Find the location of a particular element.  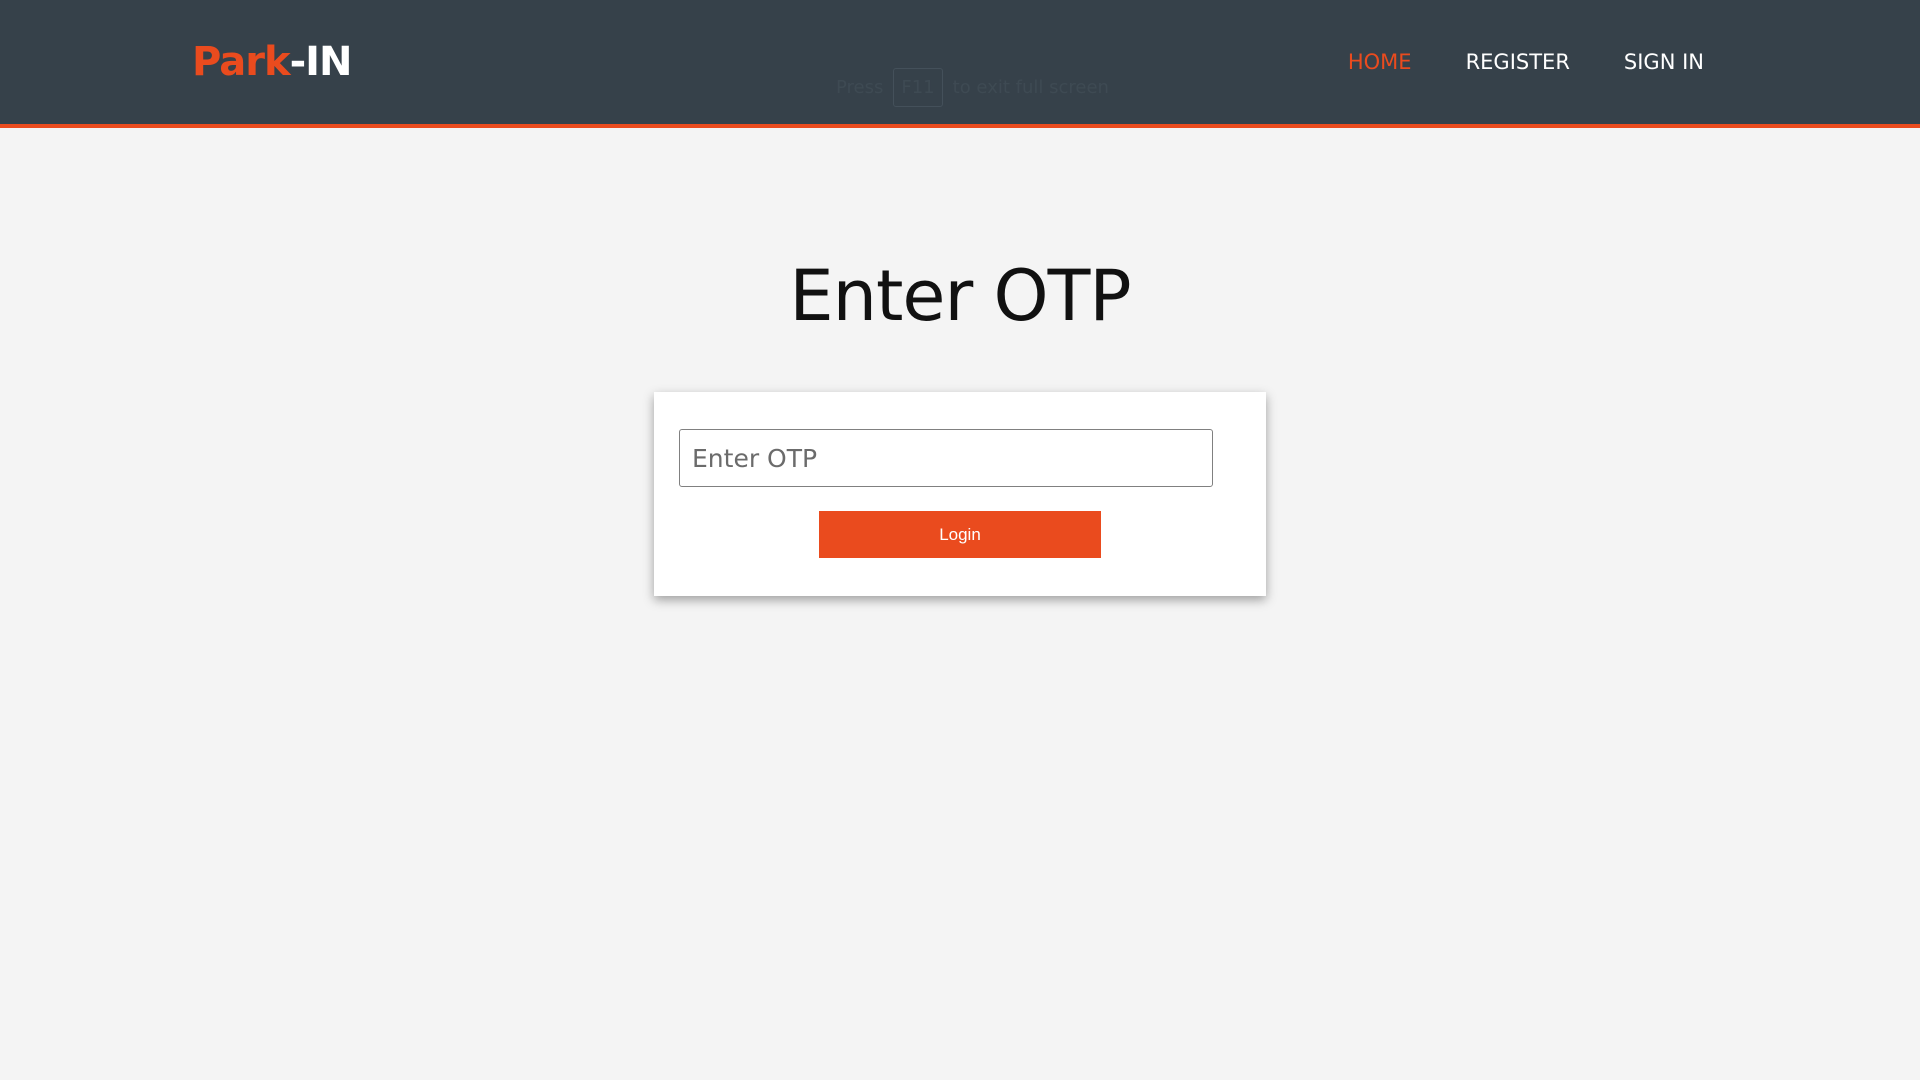

nav-home-link: HOME is located at coordinates (1380, 62).